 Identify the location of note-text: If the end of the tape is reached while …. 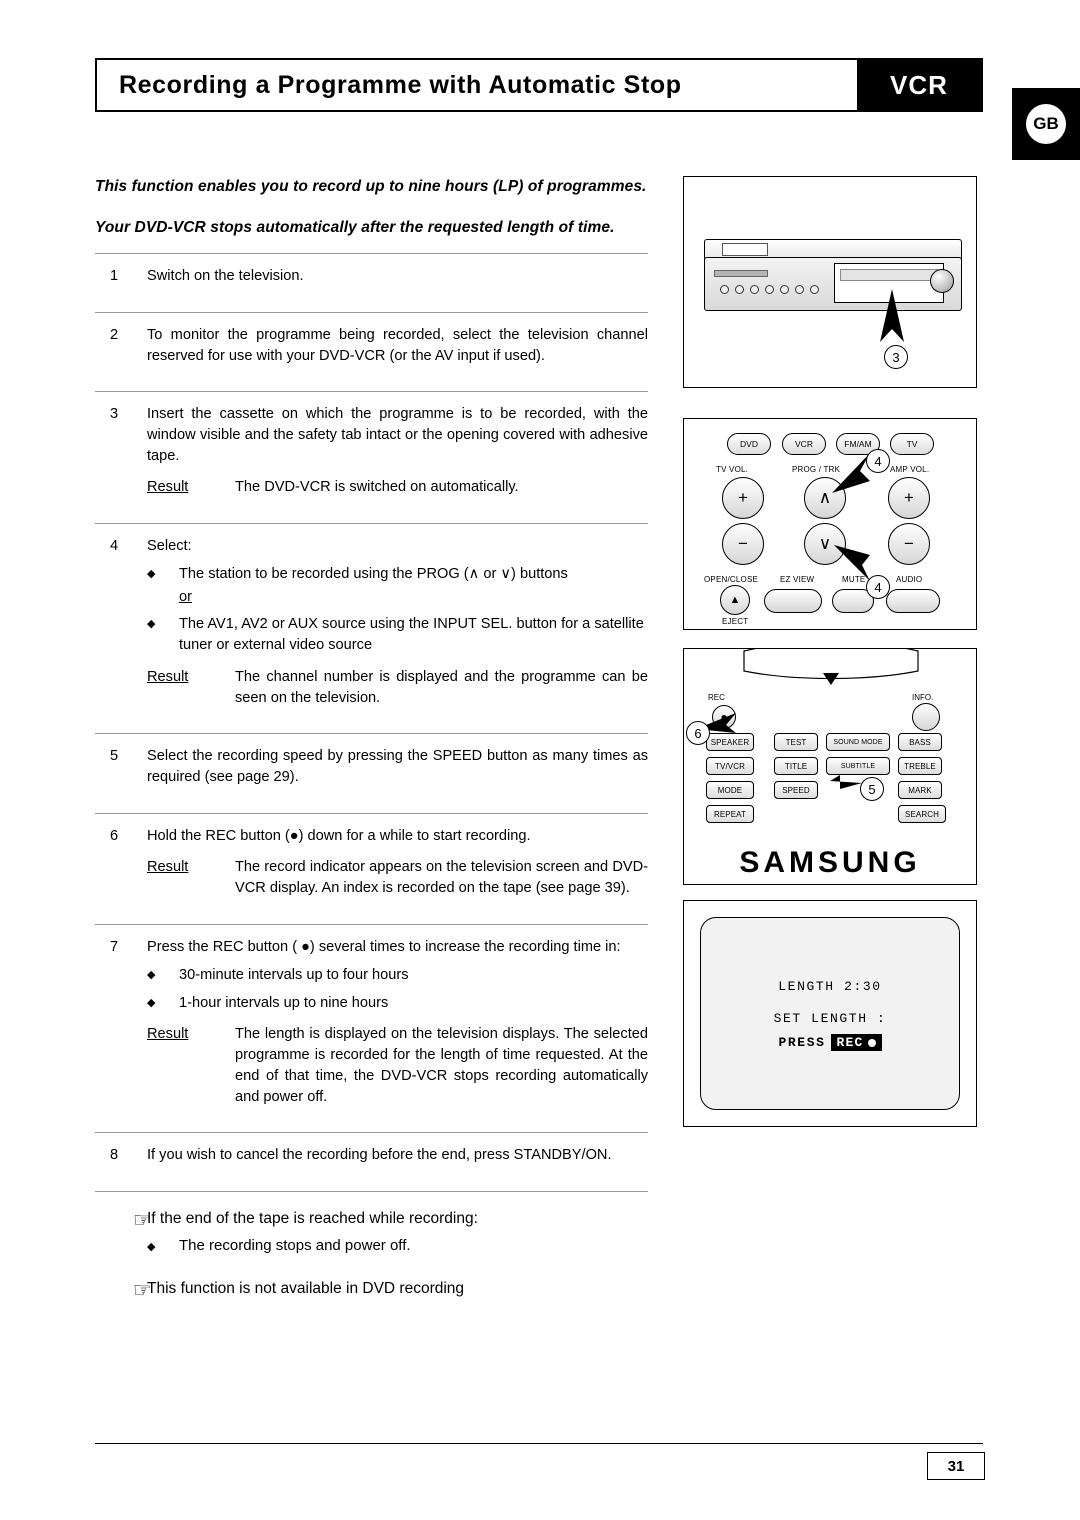
(312, 1219).